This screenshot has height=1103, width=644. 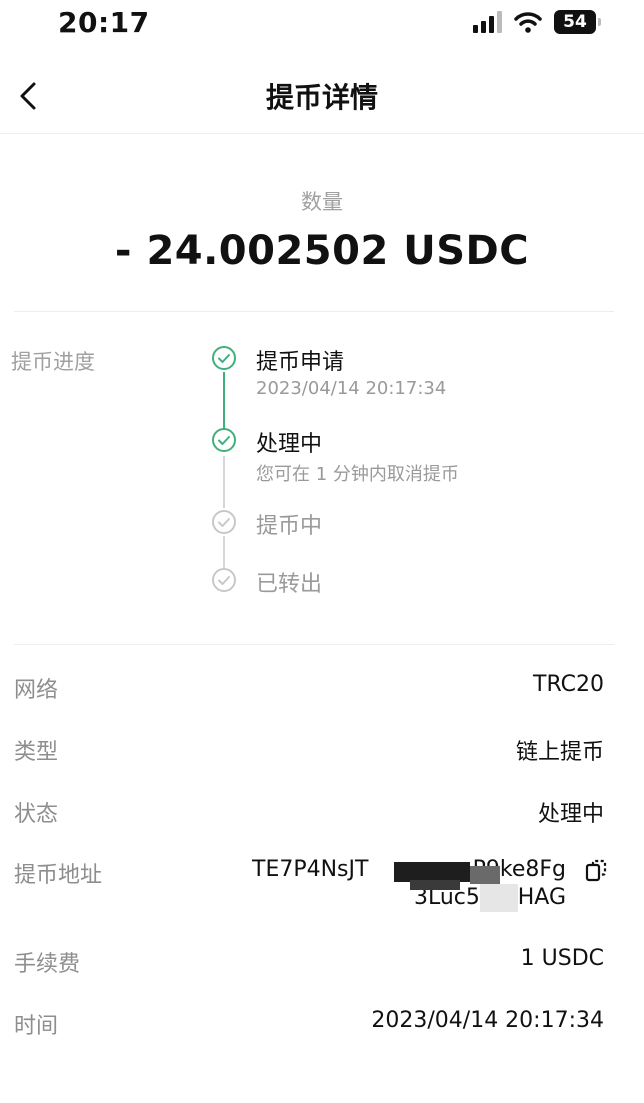 I want to click on progress-label: 提币进度, so click(x=53, y=362).